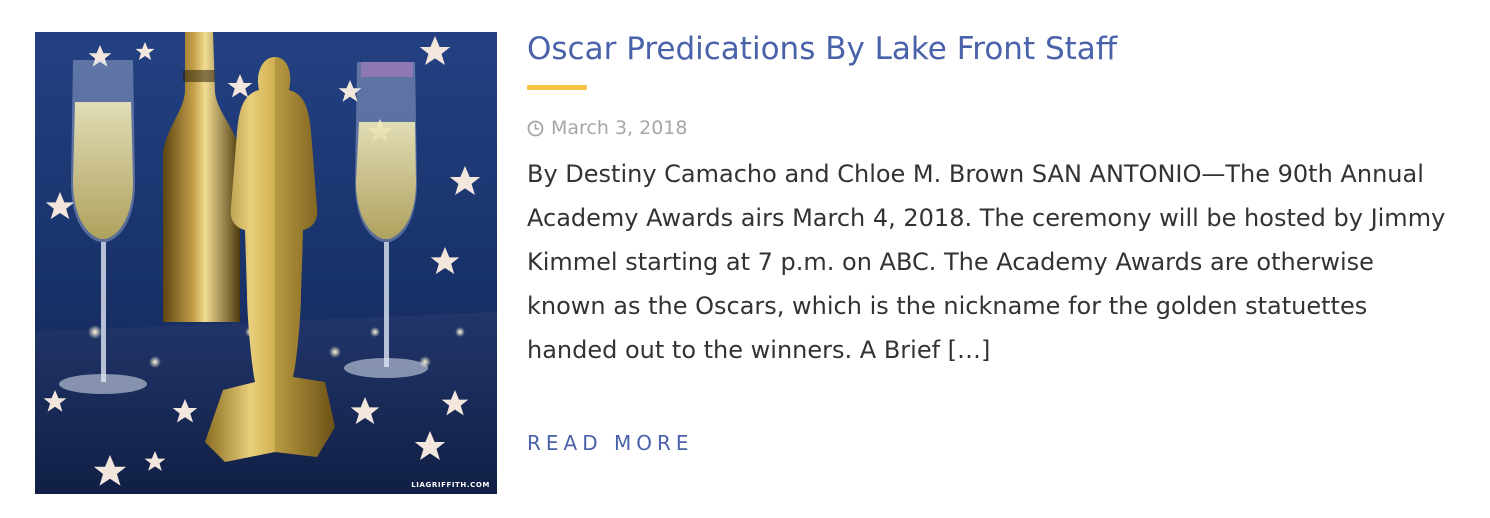 The width and height of the screenshot is (1490, 518). What do you see at coordinates (987, 128) in the screenshot?
I see `post-meta: March 3, 2018` at bounding box center [987, 128].